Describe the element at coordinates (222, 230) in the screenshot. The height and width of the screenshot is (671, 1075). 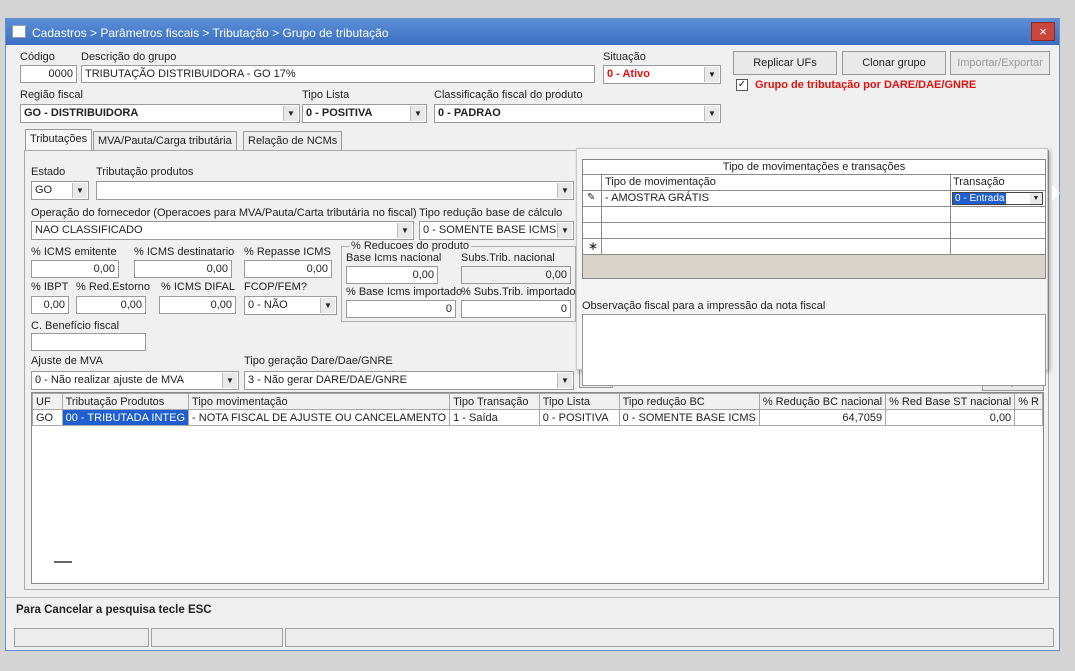
I see `operacao-select: NAO CLASSIFICADO ▼` at that location.